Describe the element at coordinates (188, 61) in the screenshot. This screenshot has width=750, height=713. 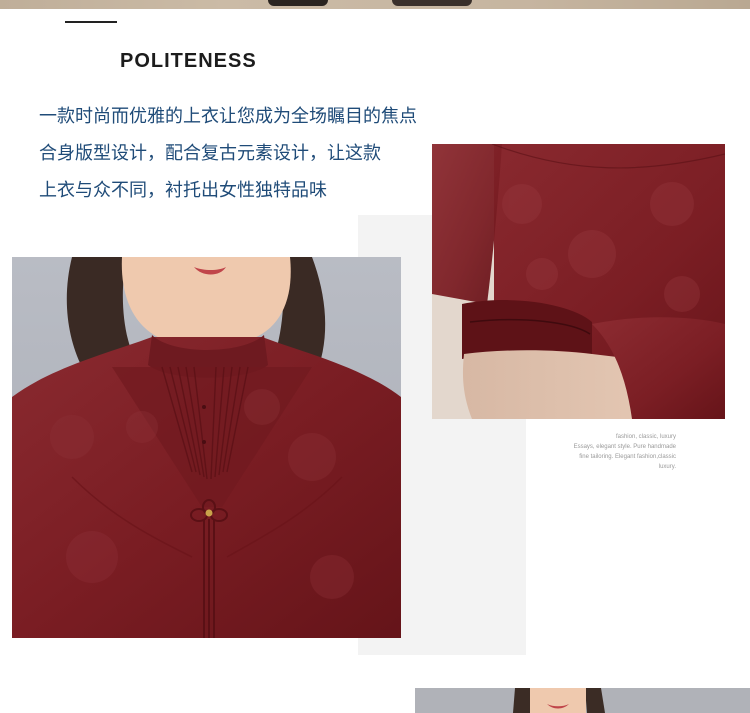
I see `section-heading: POLITENESS` at that location.